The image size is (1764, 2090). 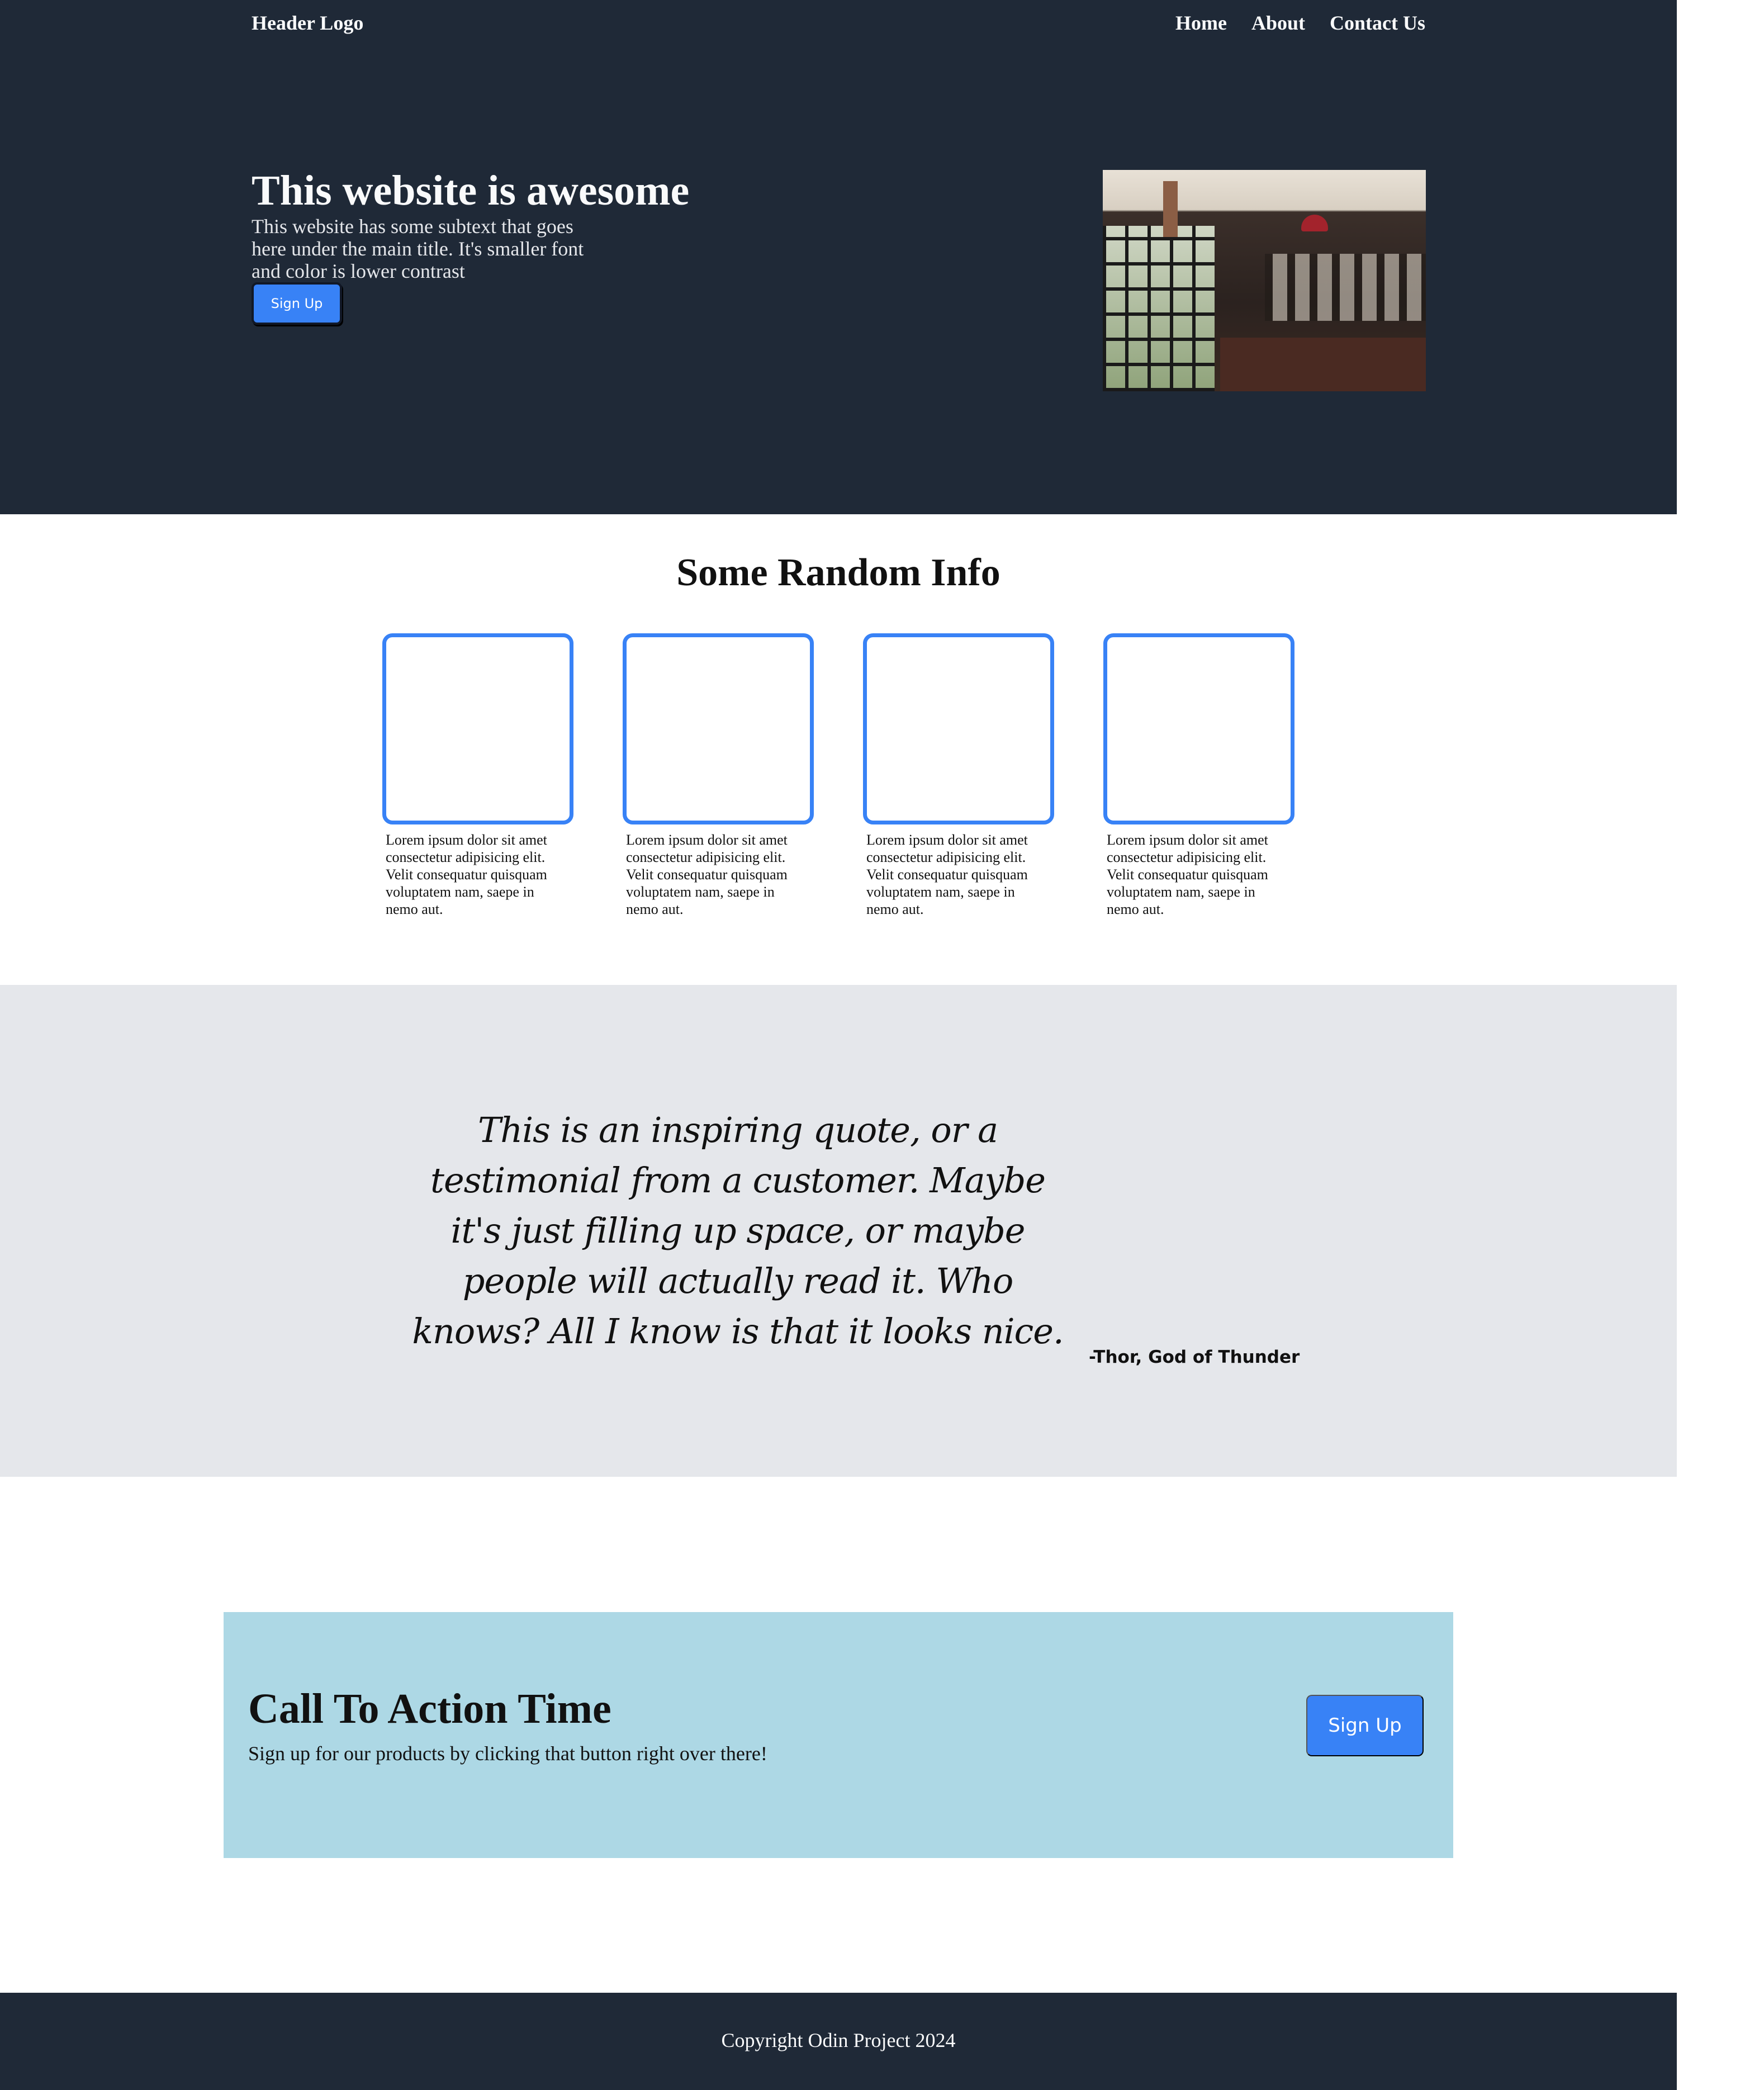 What do you see at coordinates (429, 1708) in the screenshot?
I see `cta-title: Call To Action Time` at bounding box center [429, 1708].